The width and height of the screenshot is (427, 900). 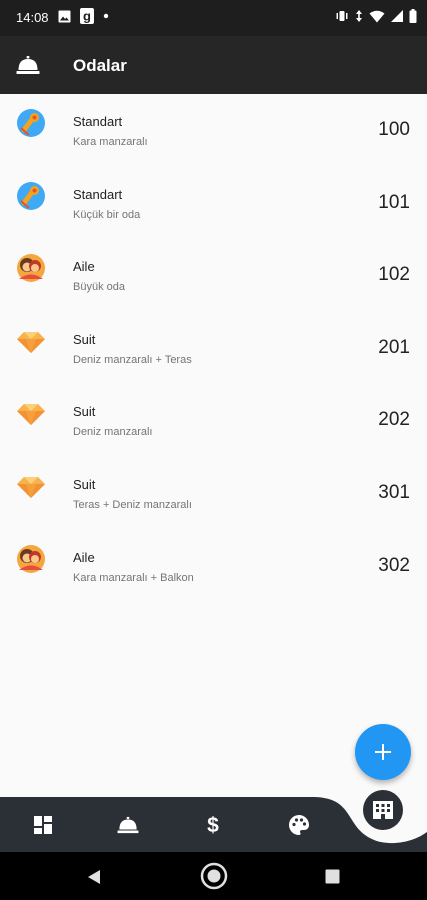 What do you see at coordinates (133, 577) in the screenshot?
I see `room-description: Kara manzaralı + Balkon` at bounding box center [133, 577].